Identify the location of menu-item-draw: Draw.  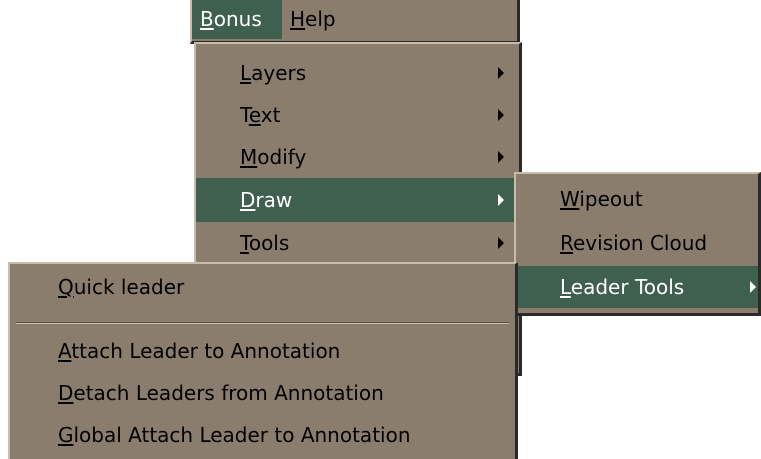
(357, 200).